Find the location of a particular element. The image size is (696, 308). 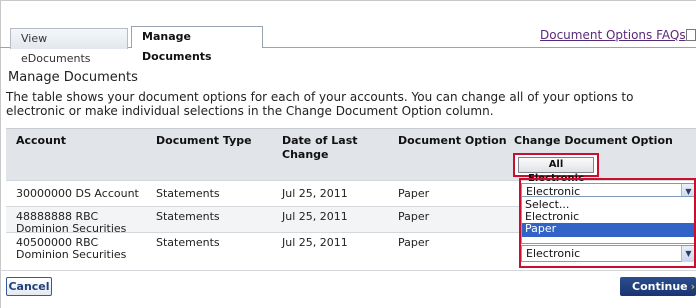

dropdown-option-paper: Paper is located at coordinates (609, 230).